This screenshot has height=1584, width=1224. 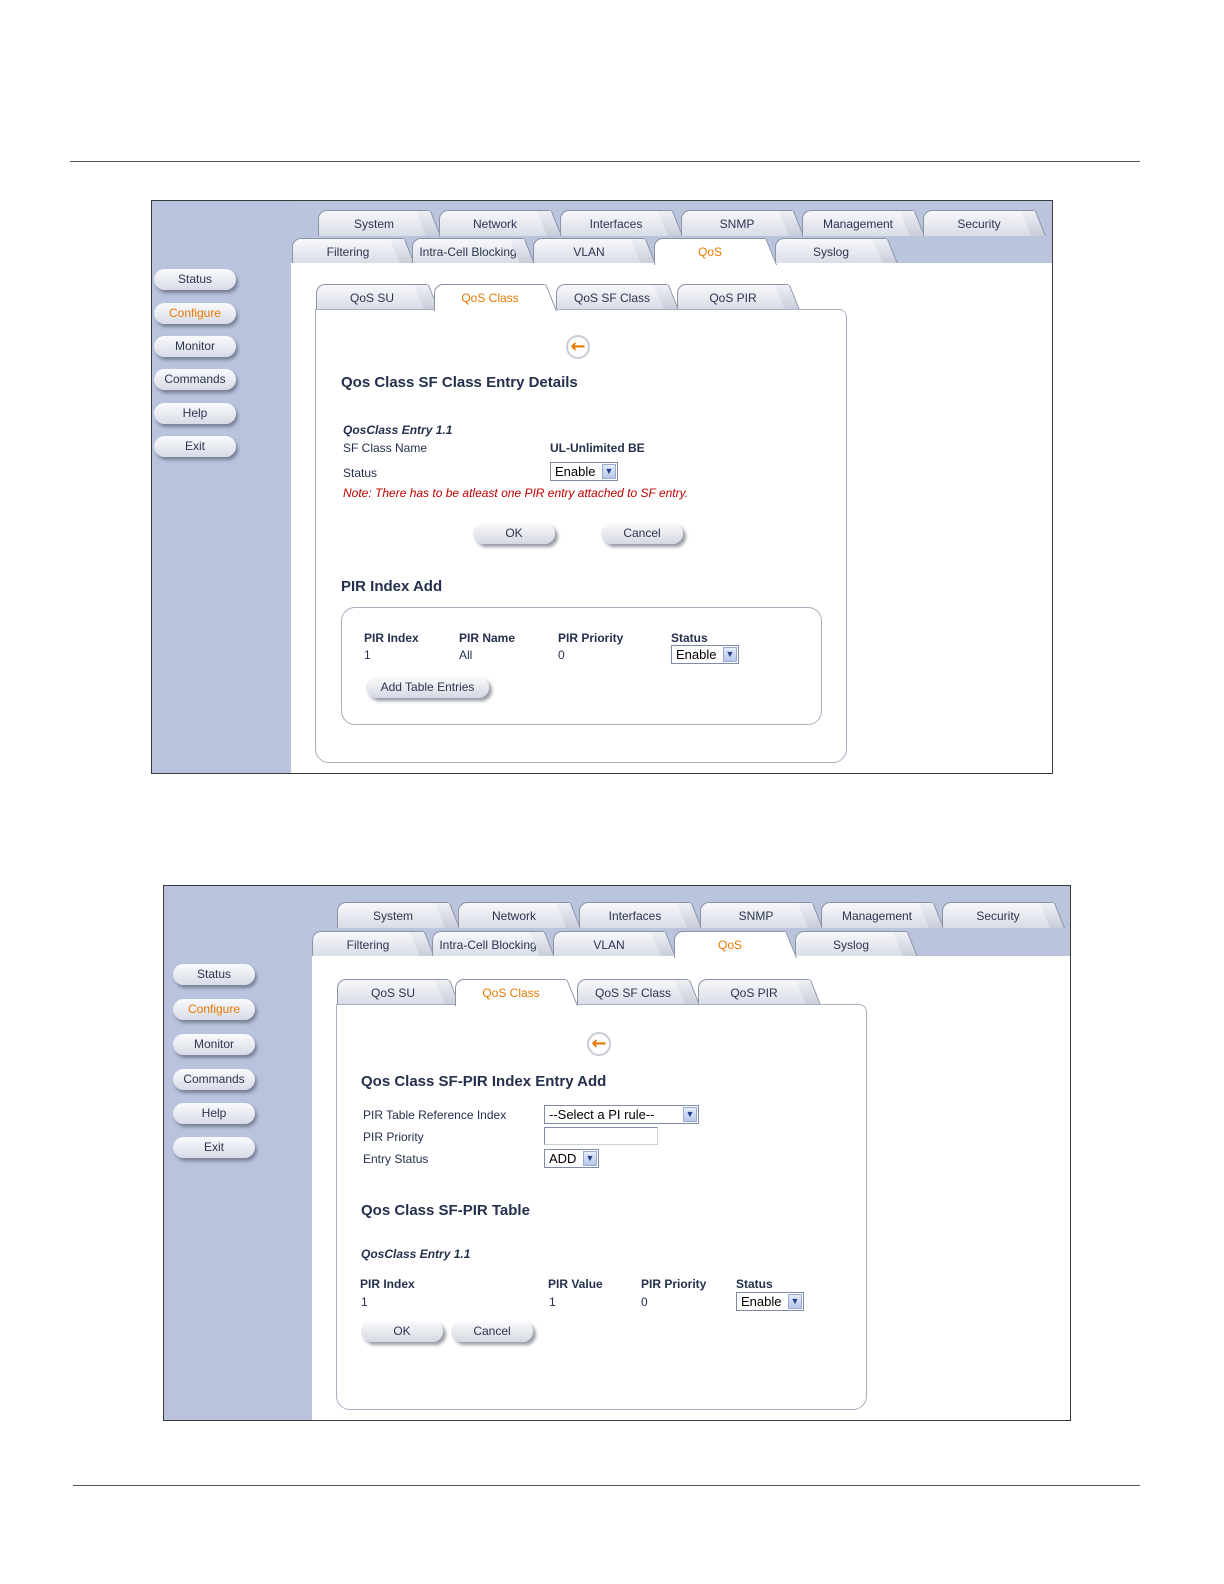 I want to click on sf-pir-table-heading: Qos Class SF-PIR Table, so click(x=445, y=1210).